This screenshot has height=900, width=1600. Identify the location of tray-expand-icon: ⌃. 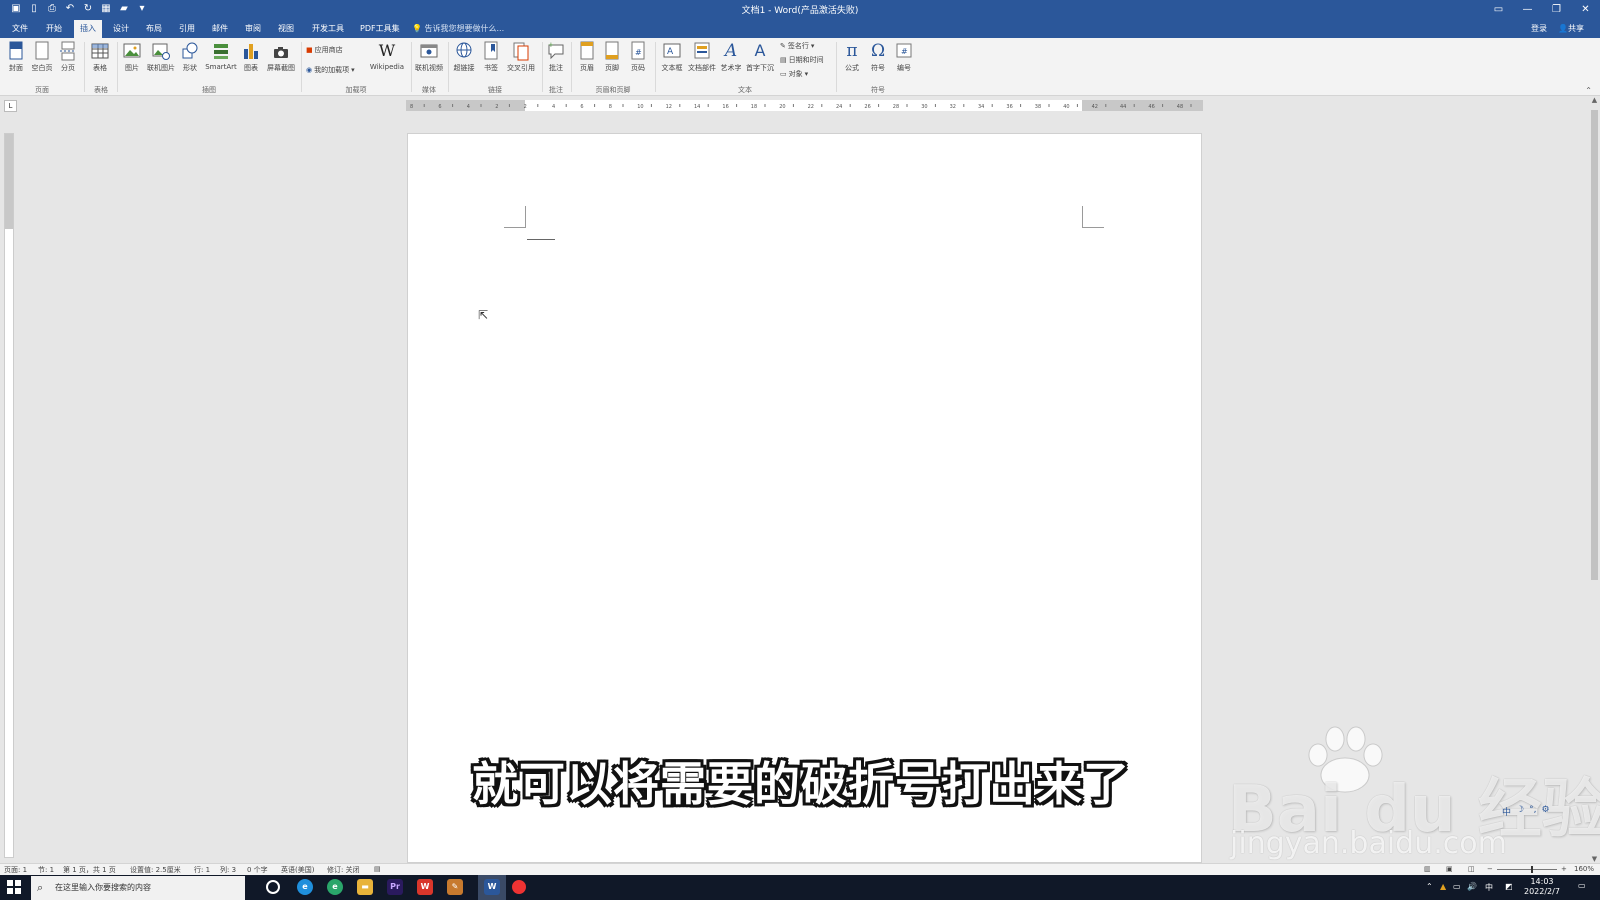
(1429, 891).